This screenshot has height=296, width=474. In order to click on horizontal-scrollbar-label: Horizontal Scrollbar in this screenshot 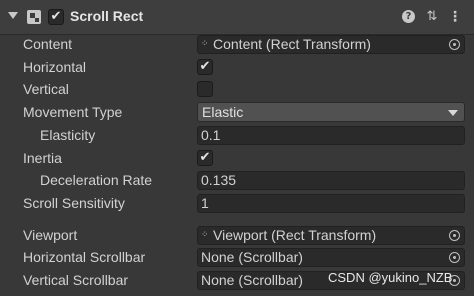, I will do `click(84, 257)`.